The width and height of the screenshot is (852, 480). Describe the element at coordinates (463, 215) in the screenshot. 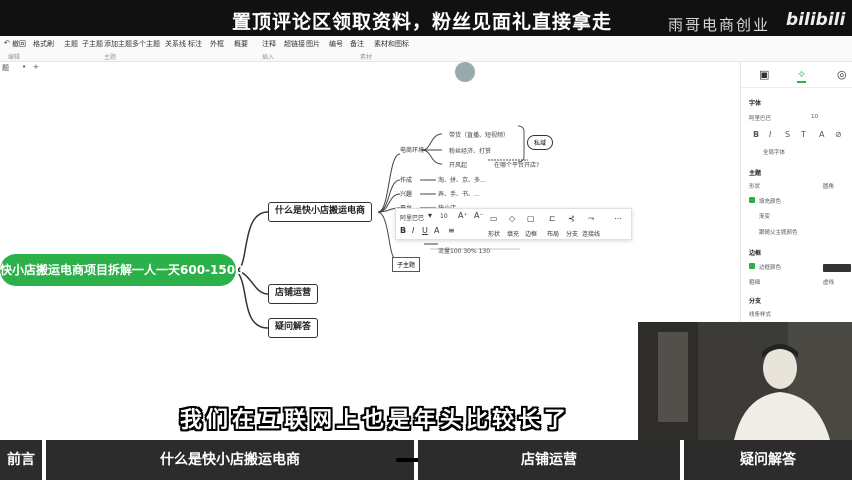

I see `increase-font-icon: A⁺` at that location.